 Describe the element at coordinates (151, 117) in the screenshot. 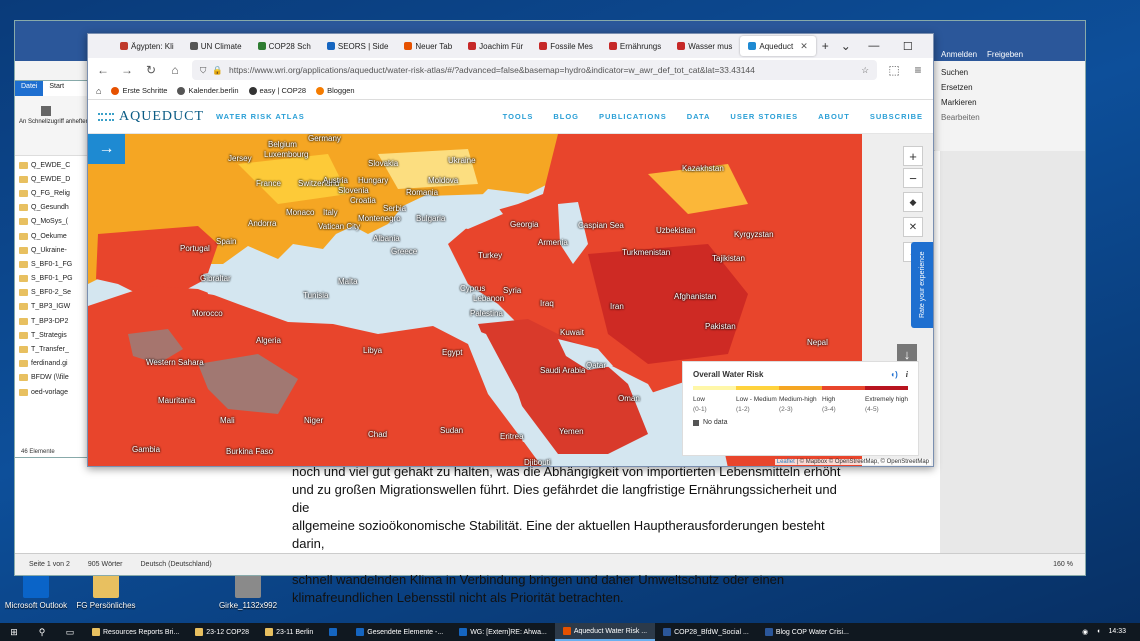

I see `aqueduct-logo: AQUEDUCT` at that location.